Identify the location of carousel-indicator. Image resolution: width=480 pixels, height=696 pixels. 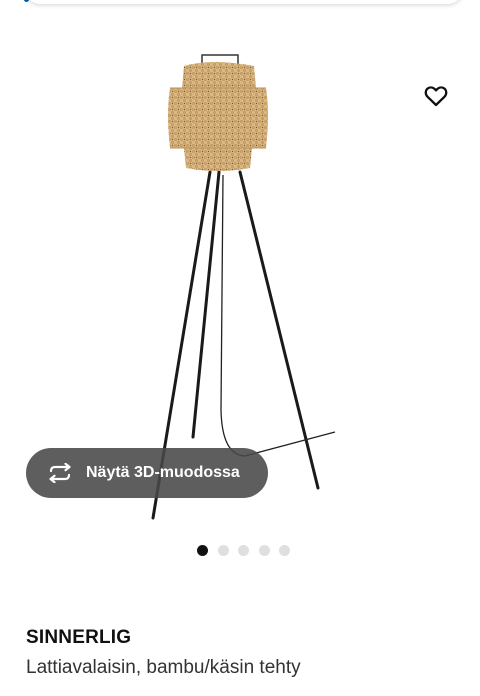
(248, 550).